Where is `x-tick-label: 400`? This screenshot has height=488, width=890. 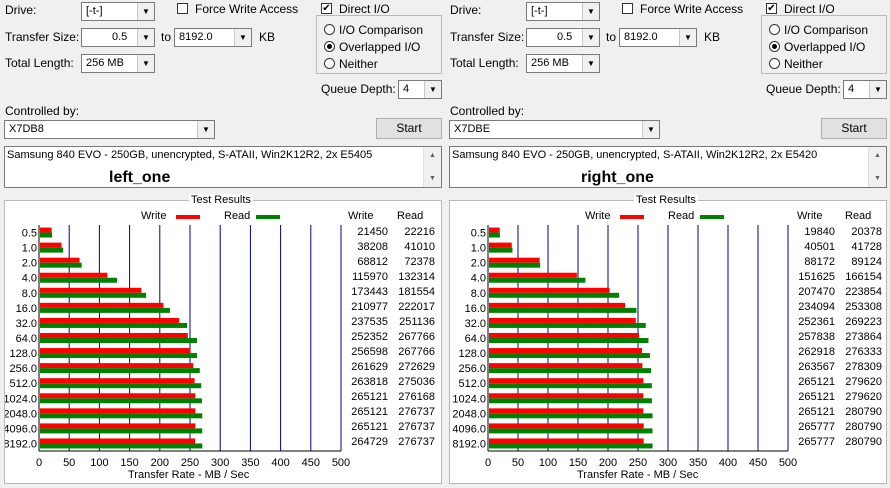 x-tick-label: 400 is located at coordinates (728, 463).